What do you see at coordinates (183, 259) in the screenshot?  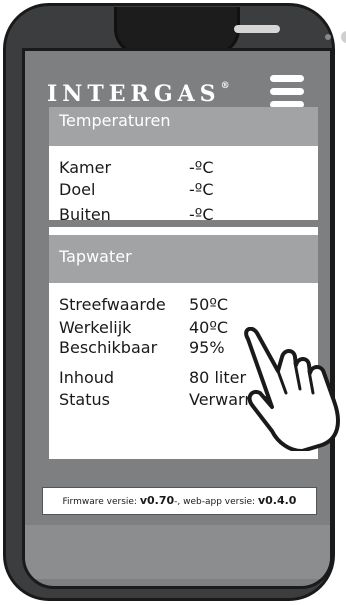 I see `tapwater-header: Tapwater` at bounding box center [183, 259].